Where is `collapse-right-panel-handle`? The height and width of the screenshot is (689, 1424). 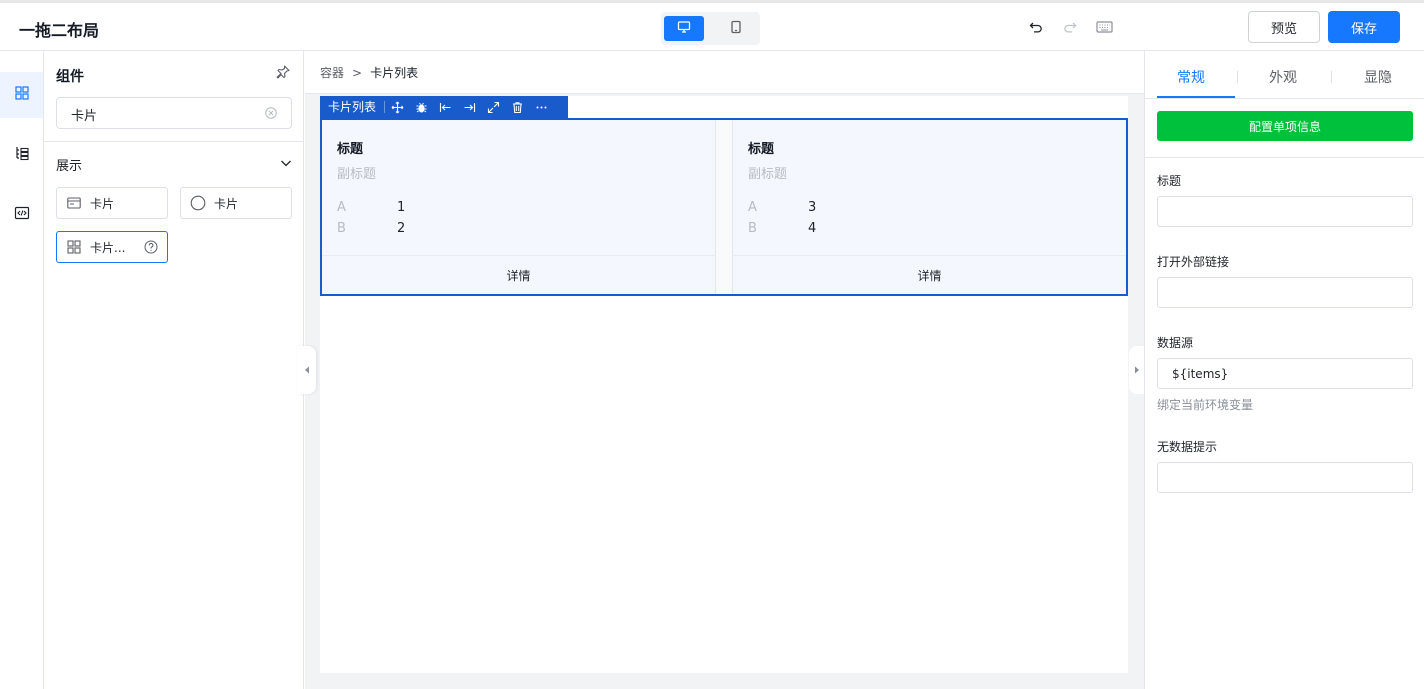 collapse-right-panel-handle is located at coordinates (1137, 370).